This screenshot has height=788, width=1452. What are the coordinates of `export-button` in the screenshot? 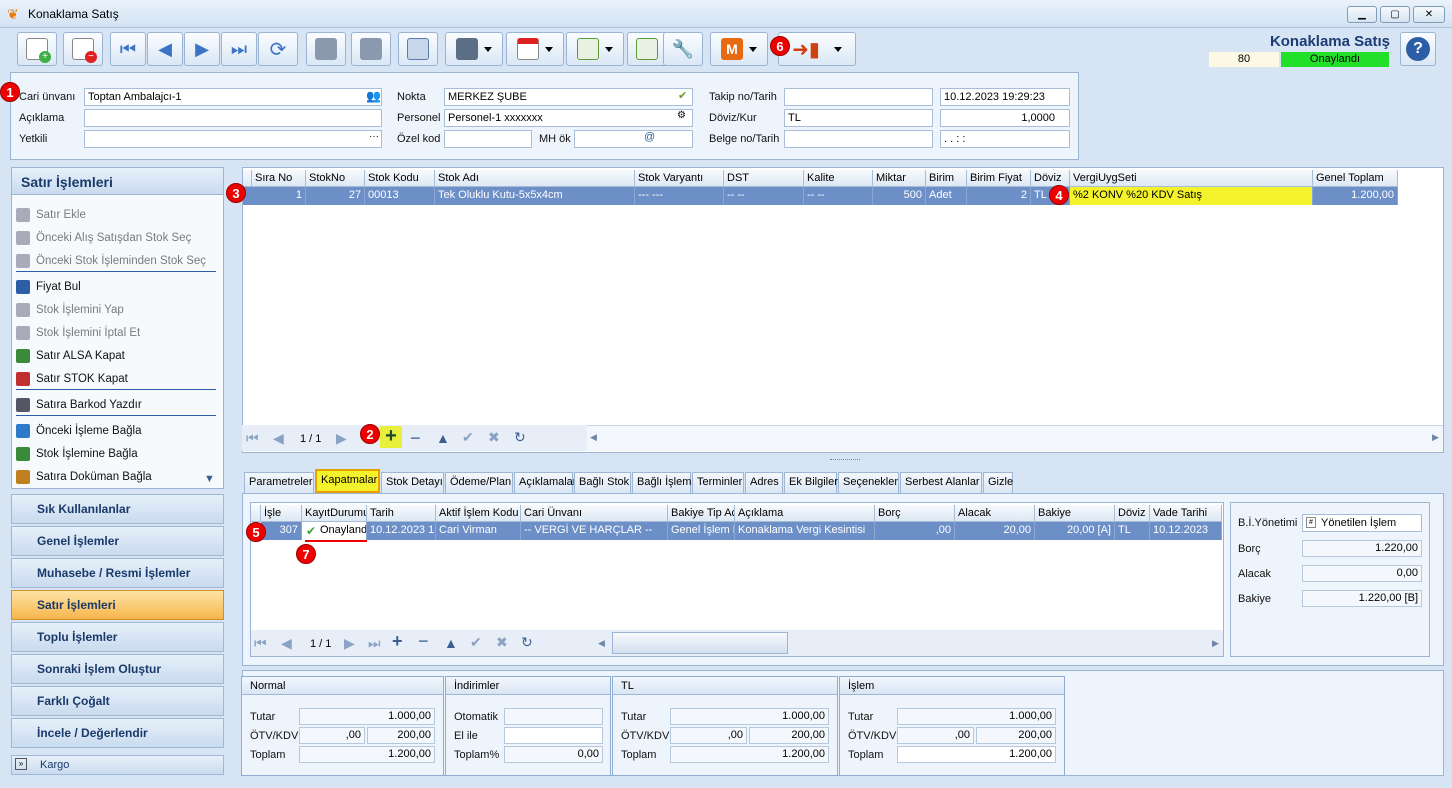 It's located at (595, 49).